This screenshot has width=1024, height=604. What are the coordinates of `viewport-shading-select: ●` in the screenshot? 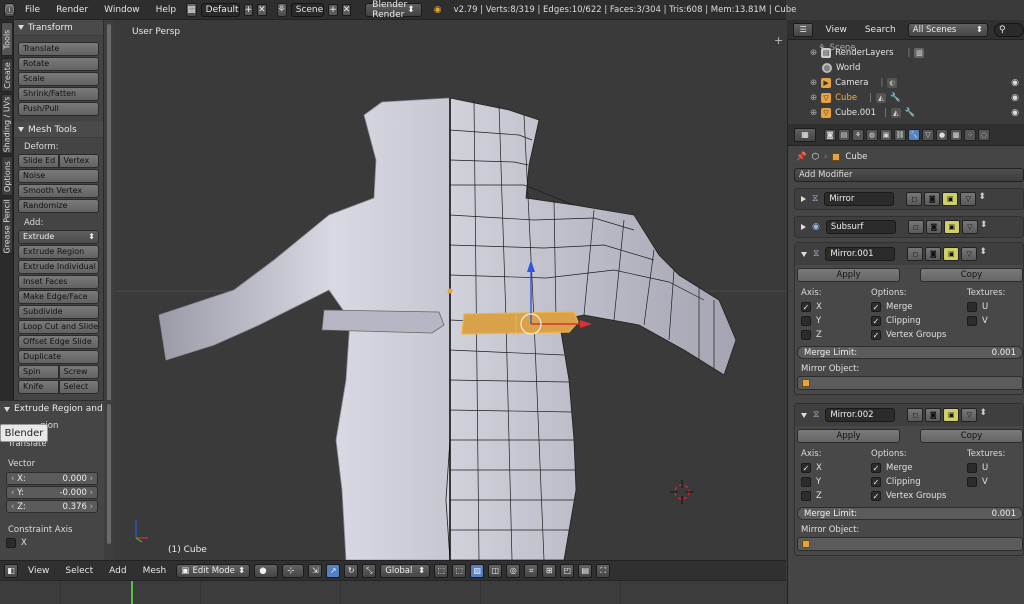 It's located at (266, 570).